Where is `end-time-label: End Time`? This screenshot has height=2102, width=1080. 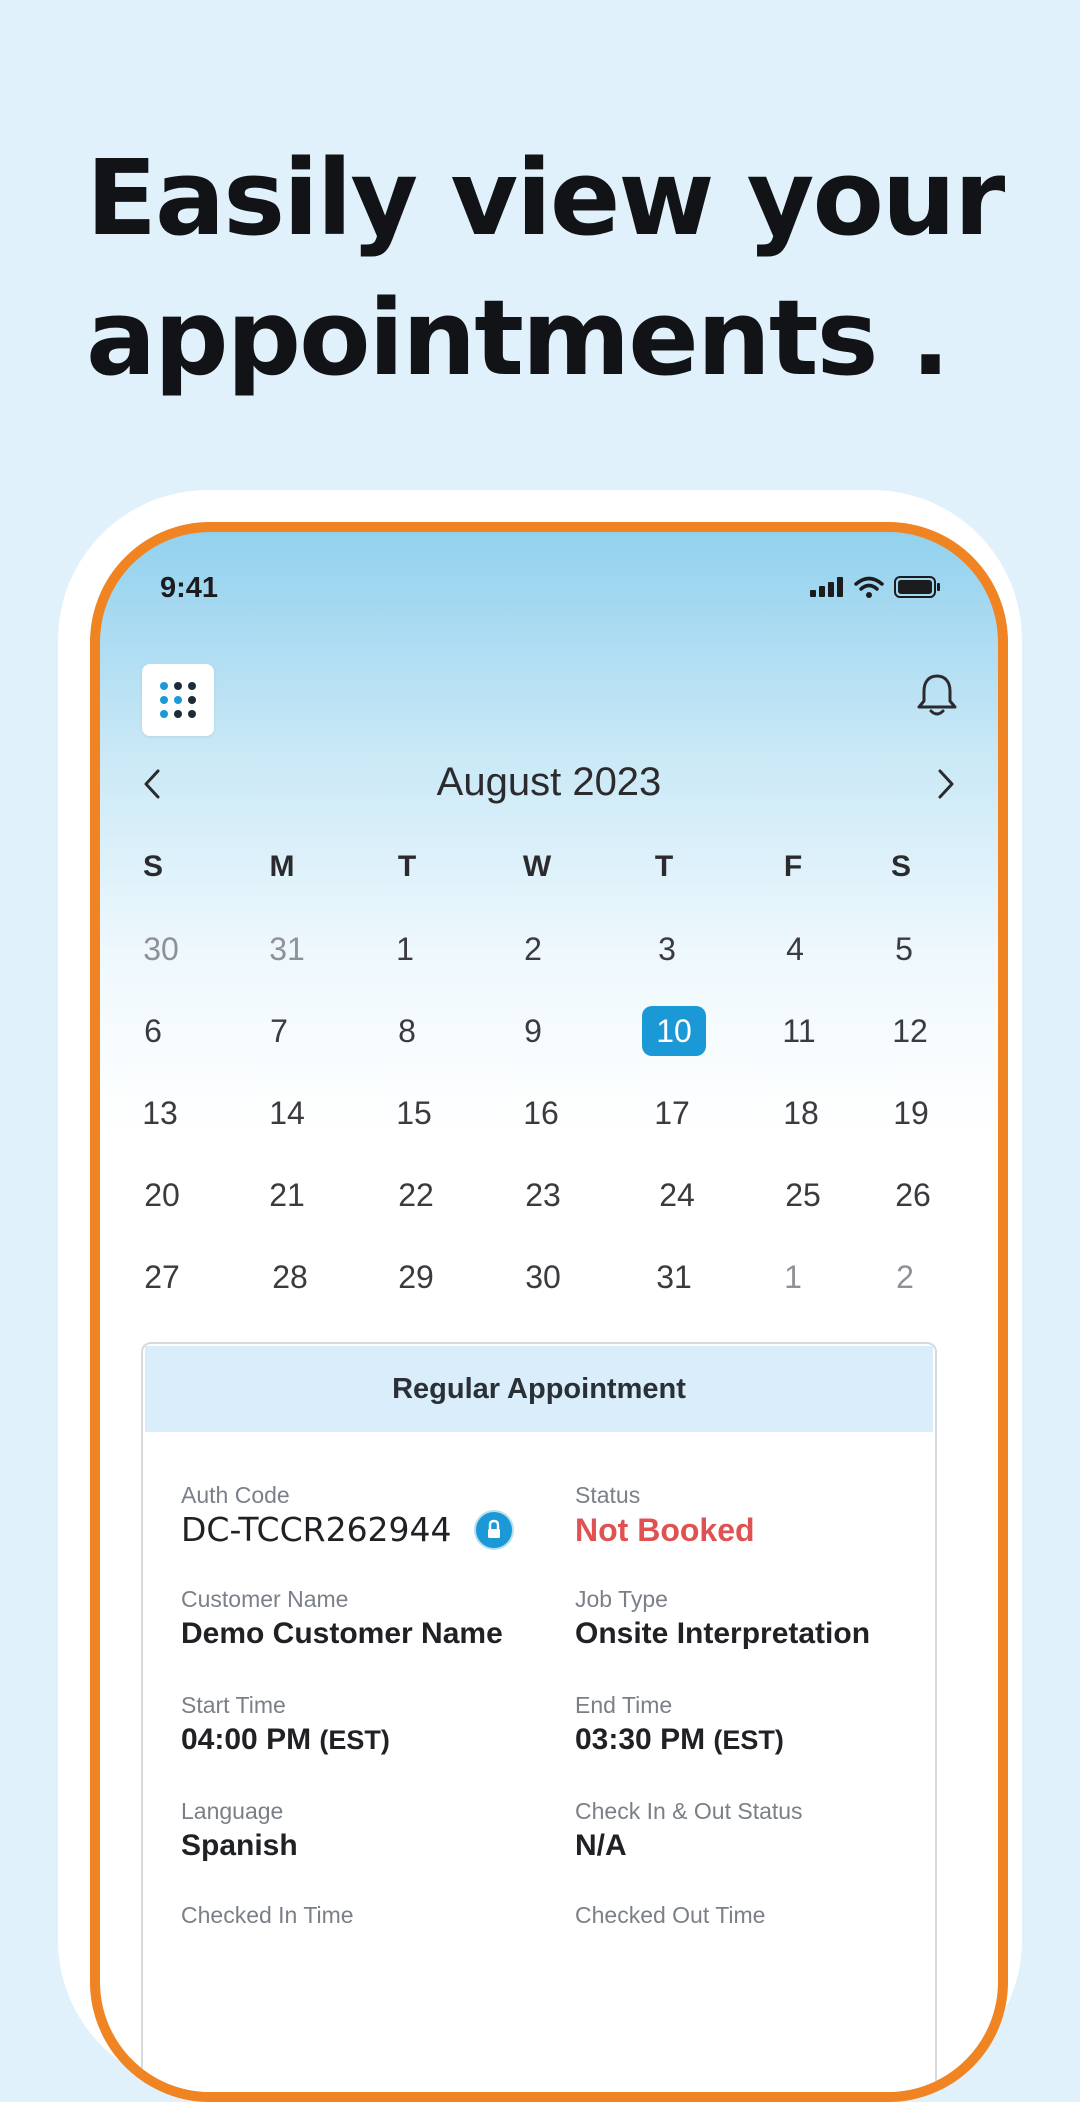
end-time-label: End Time is located at coordinates (624, 1705).